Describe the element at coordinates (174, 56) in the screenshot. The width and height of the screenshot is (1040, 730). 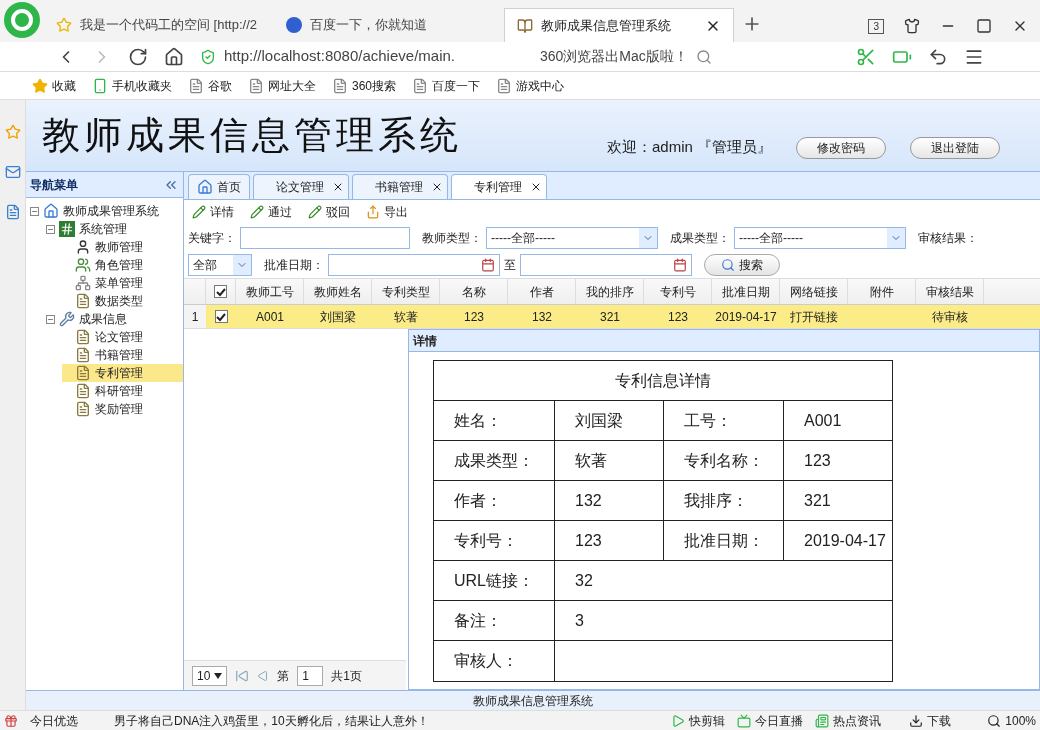
I see `home-icon` at that location.